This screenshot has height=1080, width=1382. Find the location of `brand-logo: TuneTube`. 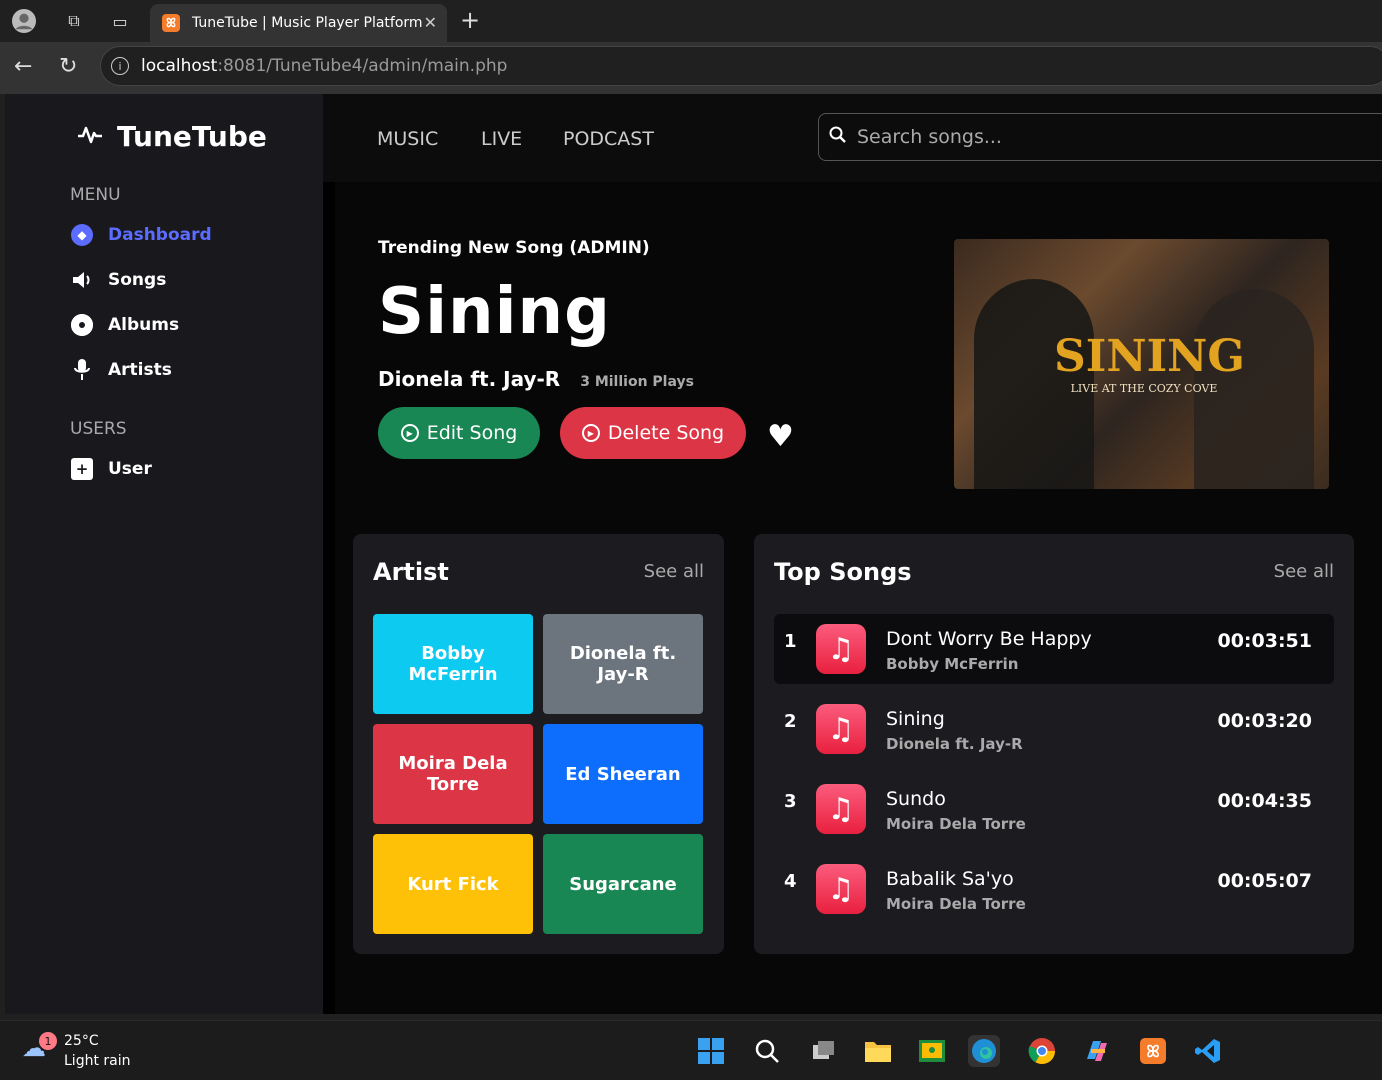

brand-logo: TuneTube is located at coordinates (172, 136).